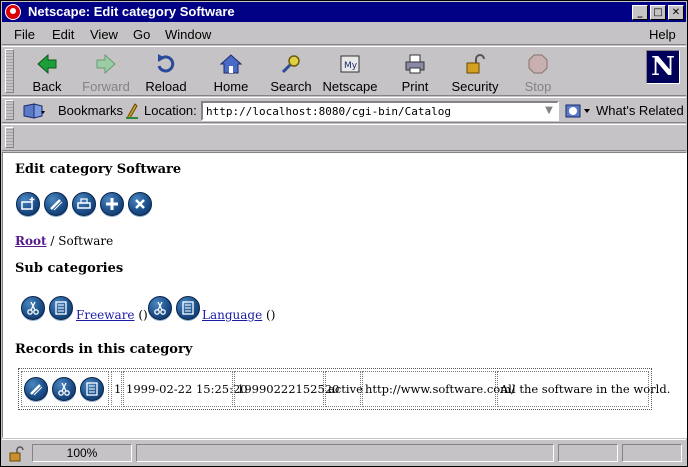 This screenshot has width=688, height=467. I want to click on security-button: Security, so click(475, 72).